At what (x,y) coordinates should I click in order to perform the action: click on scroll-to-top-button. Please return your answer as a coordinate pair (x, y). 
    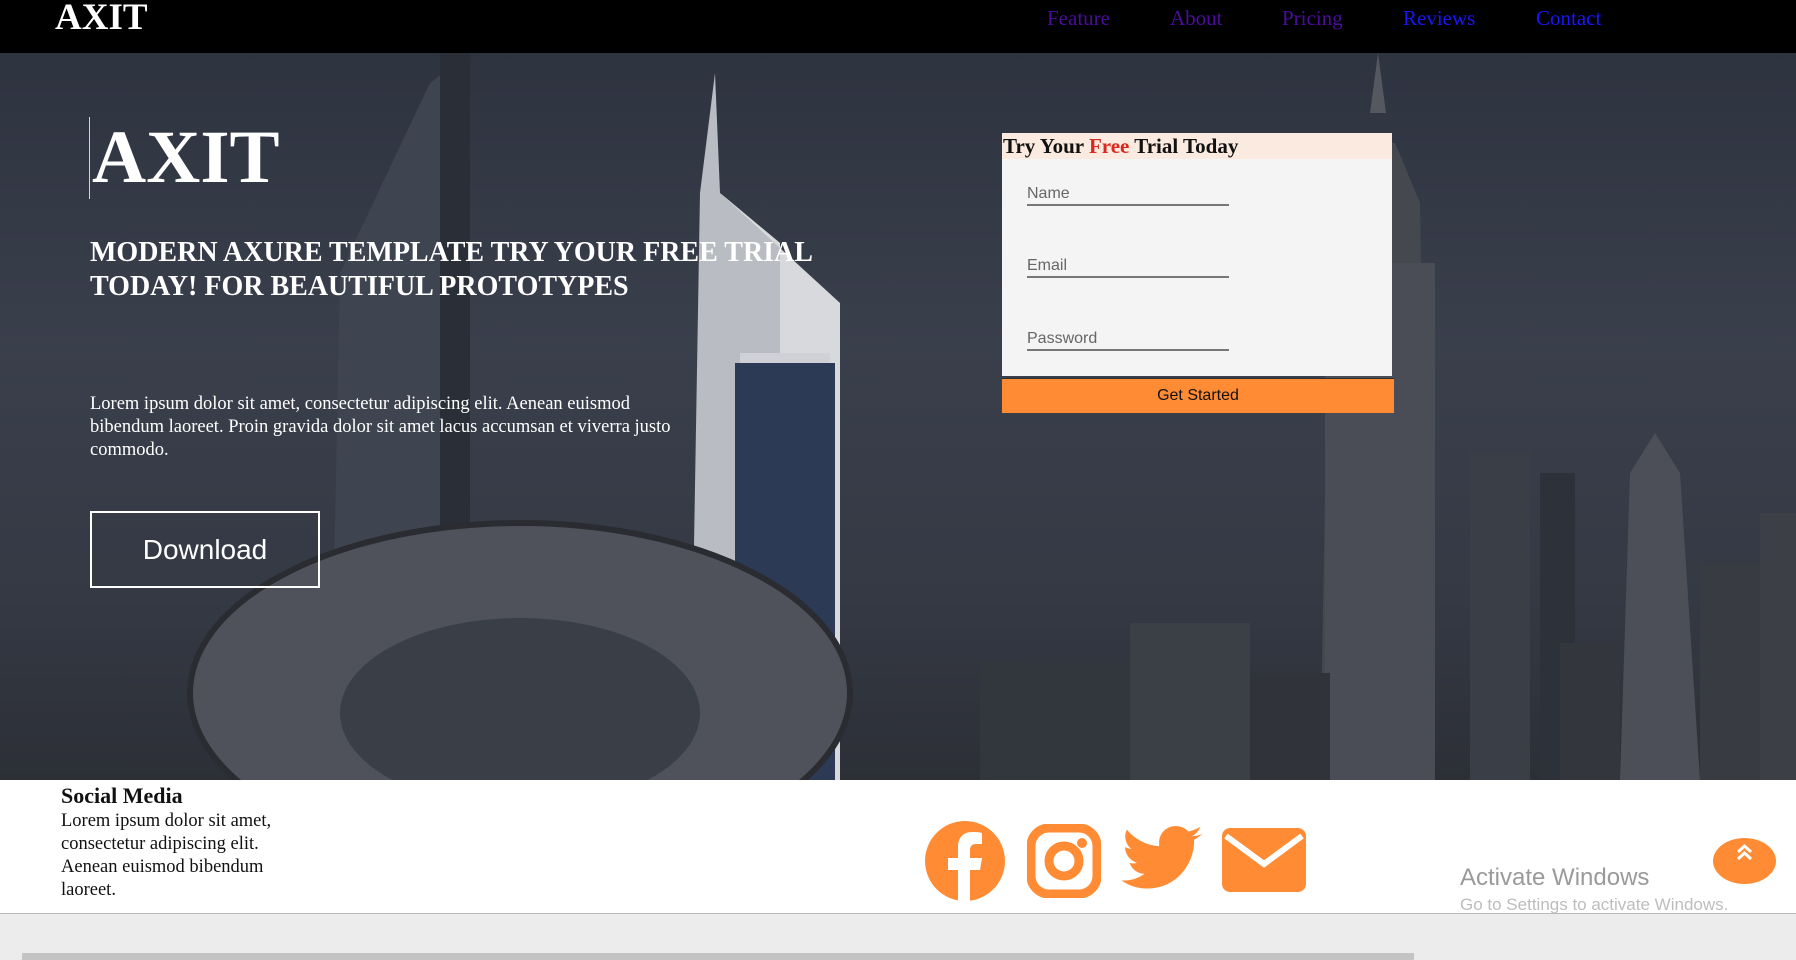
    Looking at the image, I should click on (1744, 861).